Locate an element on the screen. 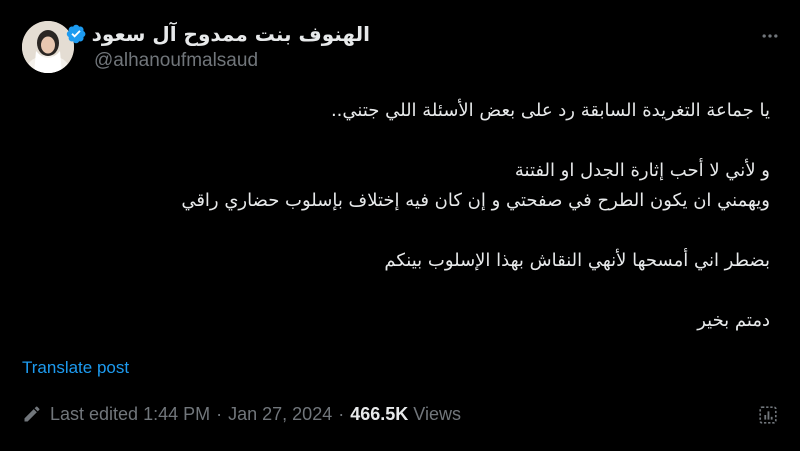  author-handle: @alhanoufmalsaud is located at coordinates (176, 61).